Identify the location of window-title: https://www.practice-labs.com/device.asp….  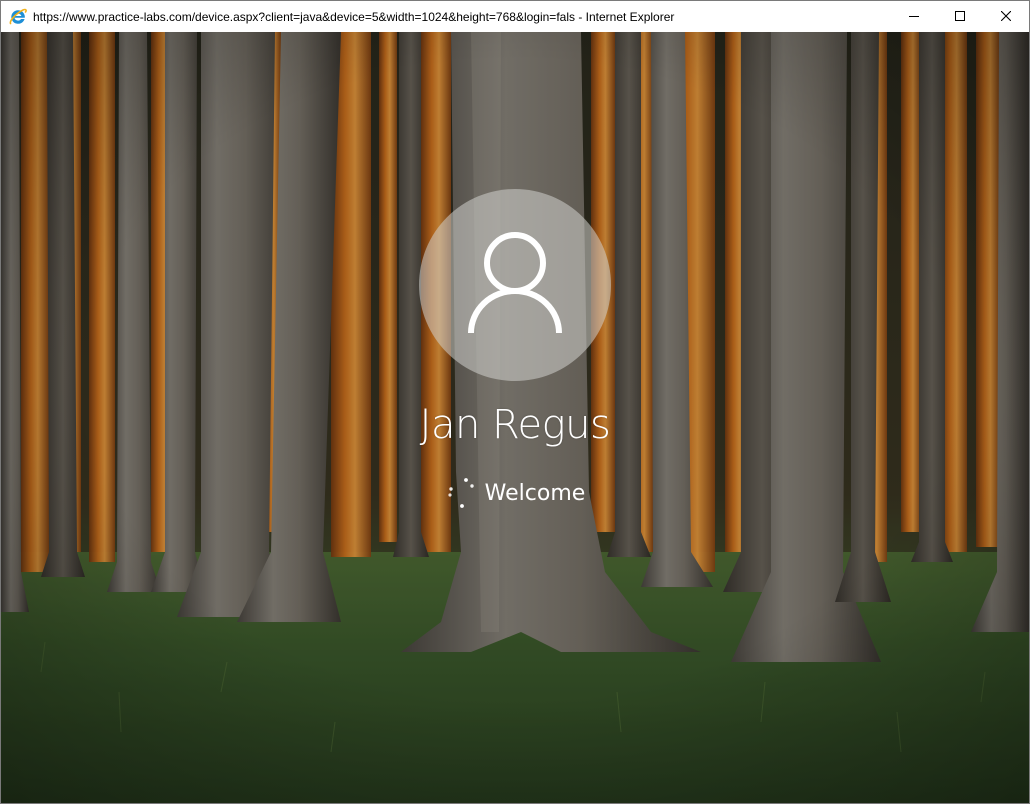
(354, 16).